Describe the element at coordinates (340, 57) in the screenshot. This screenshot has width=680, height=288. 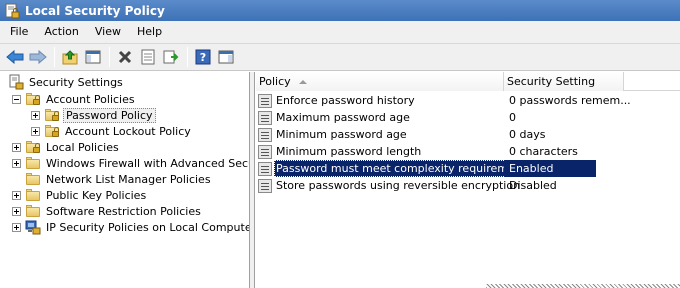
I see `toolbar: ?` at that location.